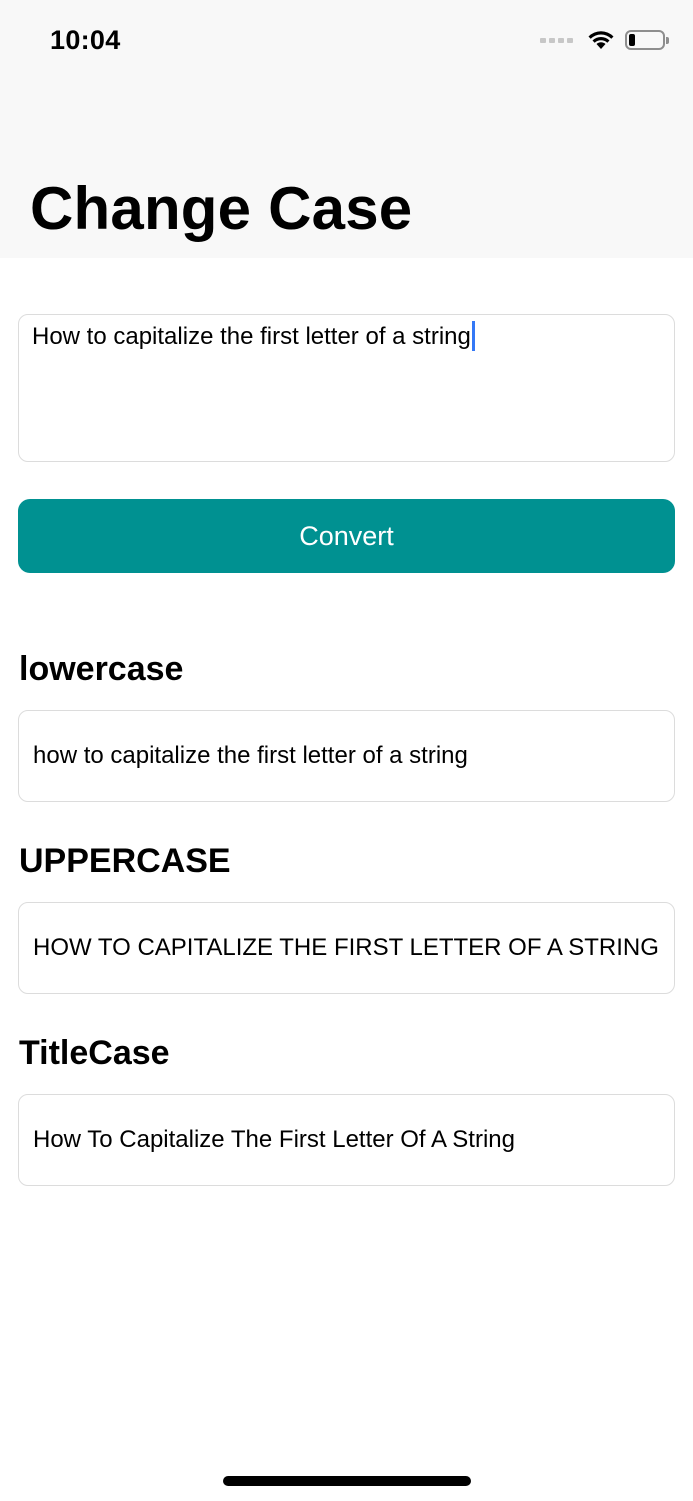 The image size is (693, 1501). I want to click on wifi-icon, so click(601, 40).